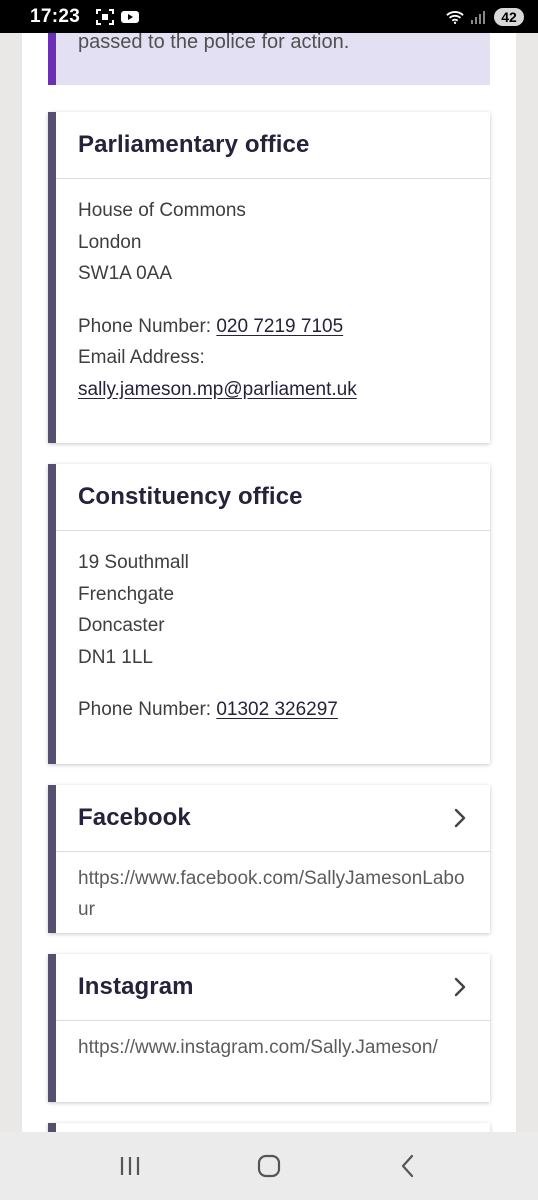 This screenshot has width=538, height=1200. What do you see at coordinates (126, 594) in the screenshot?
I see `address-line: Frenchgate` at bounding box center [126, 594].